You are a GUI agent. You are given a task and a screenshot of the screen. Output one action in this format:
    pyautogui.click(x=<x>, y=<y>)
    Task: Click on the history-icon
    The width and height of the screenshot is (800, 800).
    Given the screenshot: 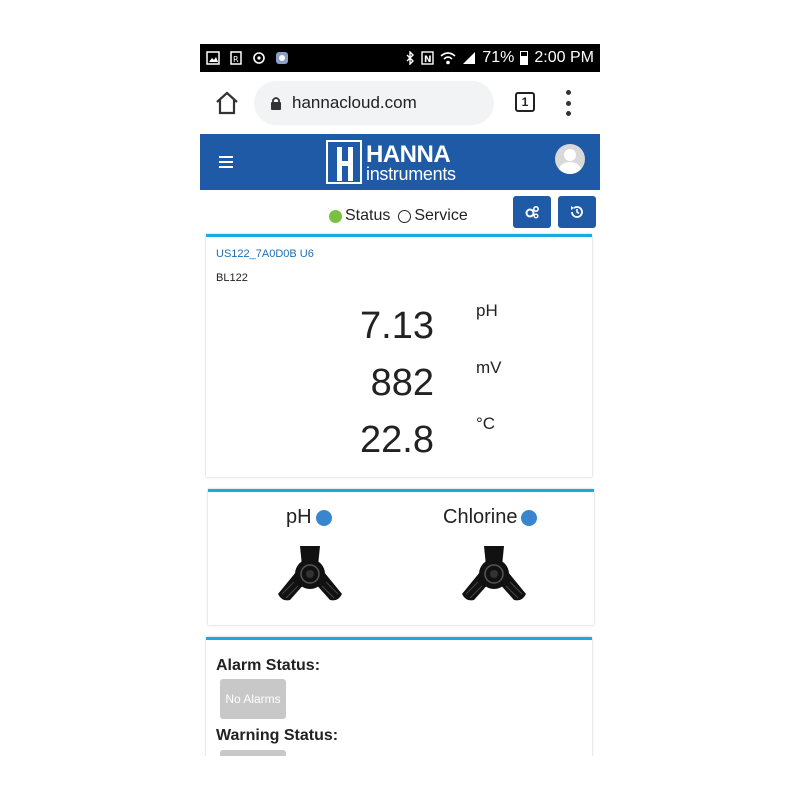 What is the action you would take?
    pyautogui.click(x=577, y=212)
    